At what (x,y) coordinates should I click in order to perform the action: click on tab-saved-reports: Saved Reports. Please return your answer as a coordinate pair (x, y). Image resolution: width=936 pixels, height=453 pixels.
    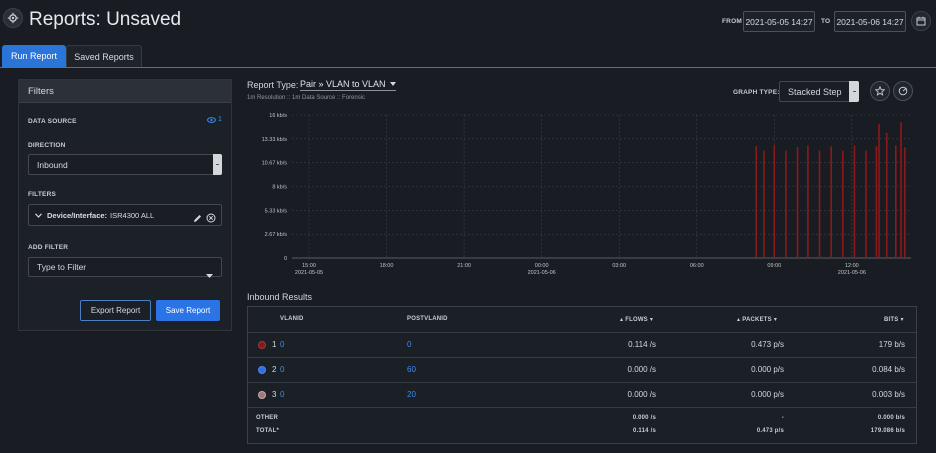
    Looking at the image, I should click on (104, 56).